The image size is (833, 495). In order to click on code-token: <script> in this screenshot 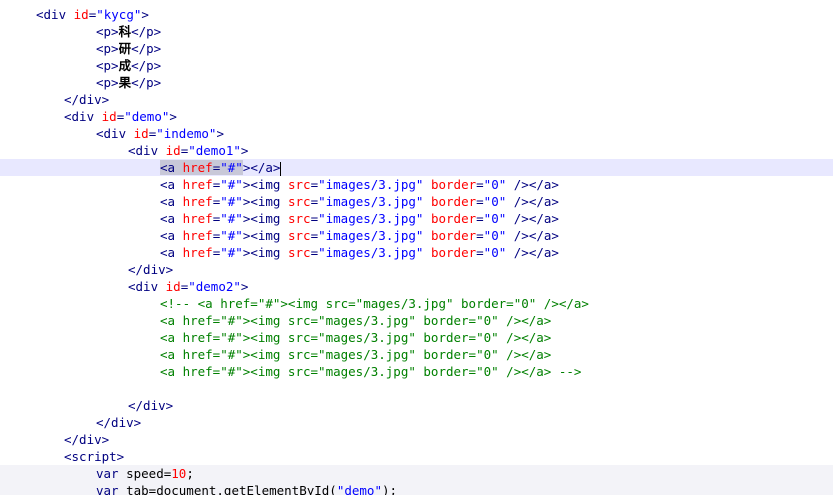, I will do `click(94, 456)`.